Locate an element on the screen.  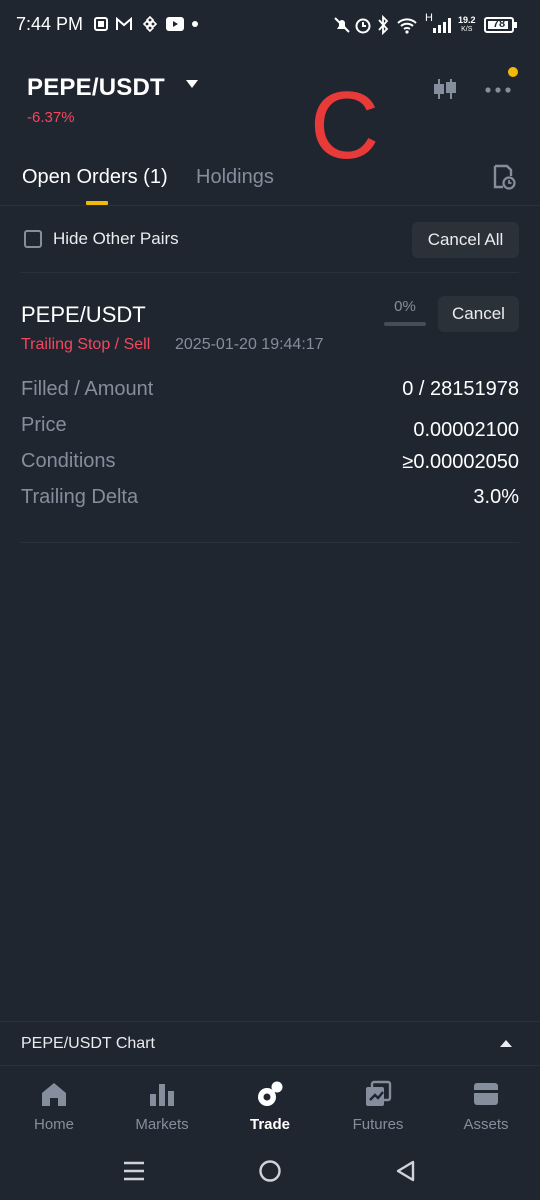
row-value-price: 0.00002100 is located at coordinates (466, 430).